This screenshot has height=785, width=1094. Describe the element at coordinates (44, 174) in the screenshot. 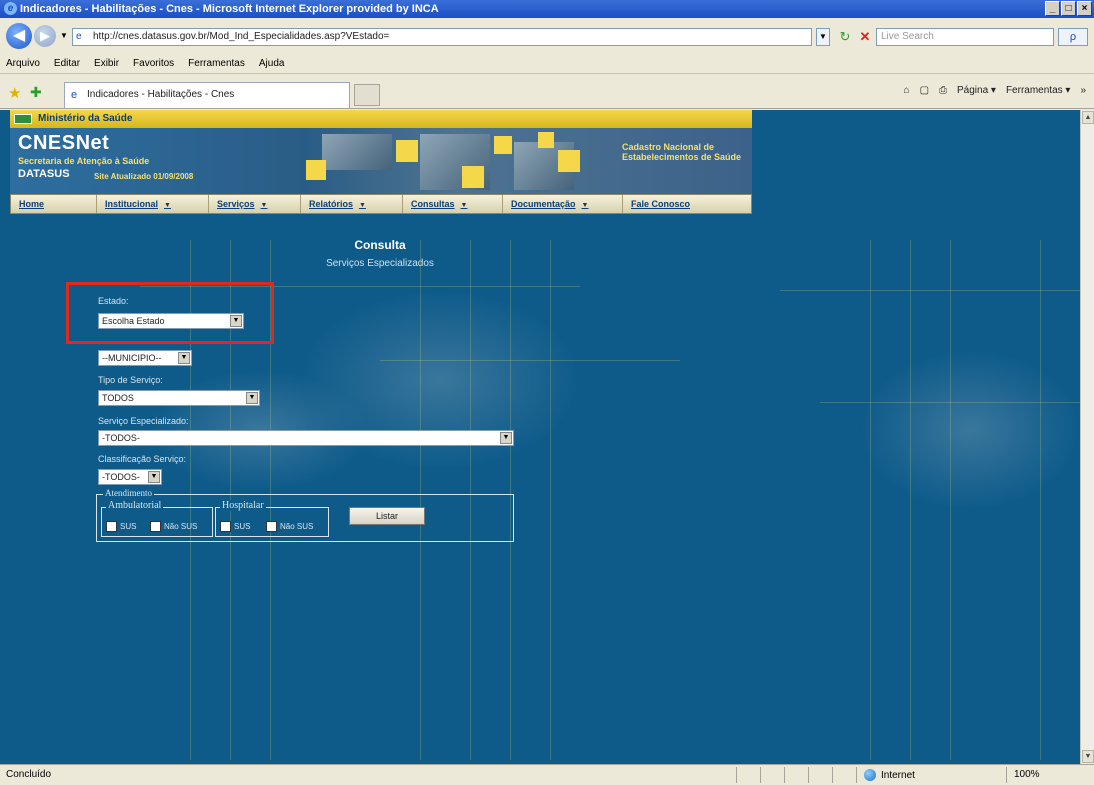

I see `datasus-label: DATASUS` at that location.